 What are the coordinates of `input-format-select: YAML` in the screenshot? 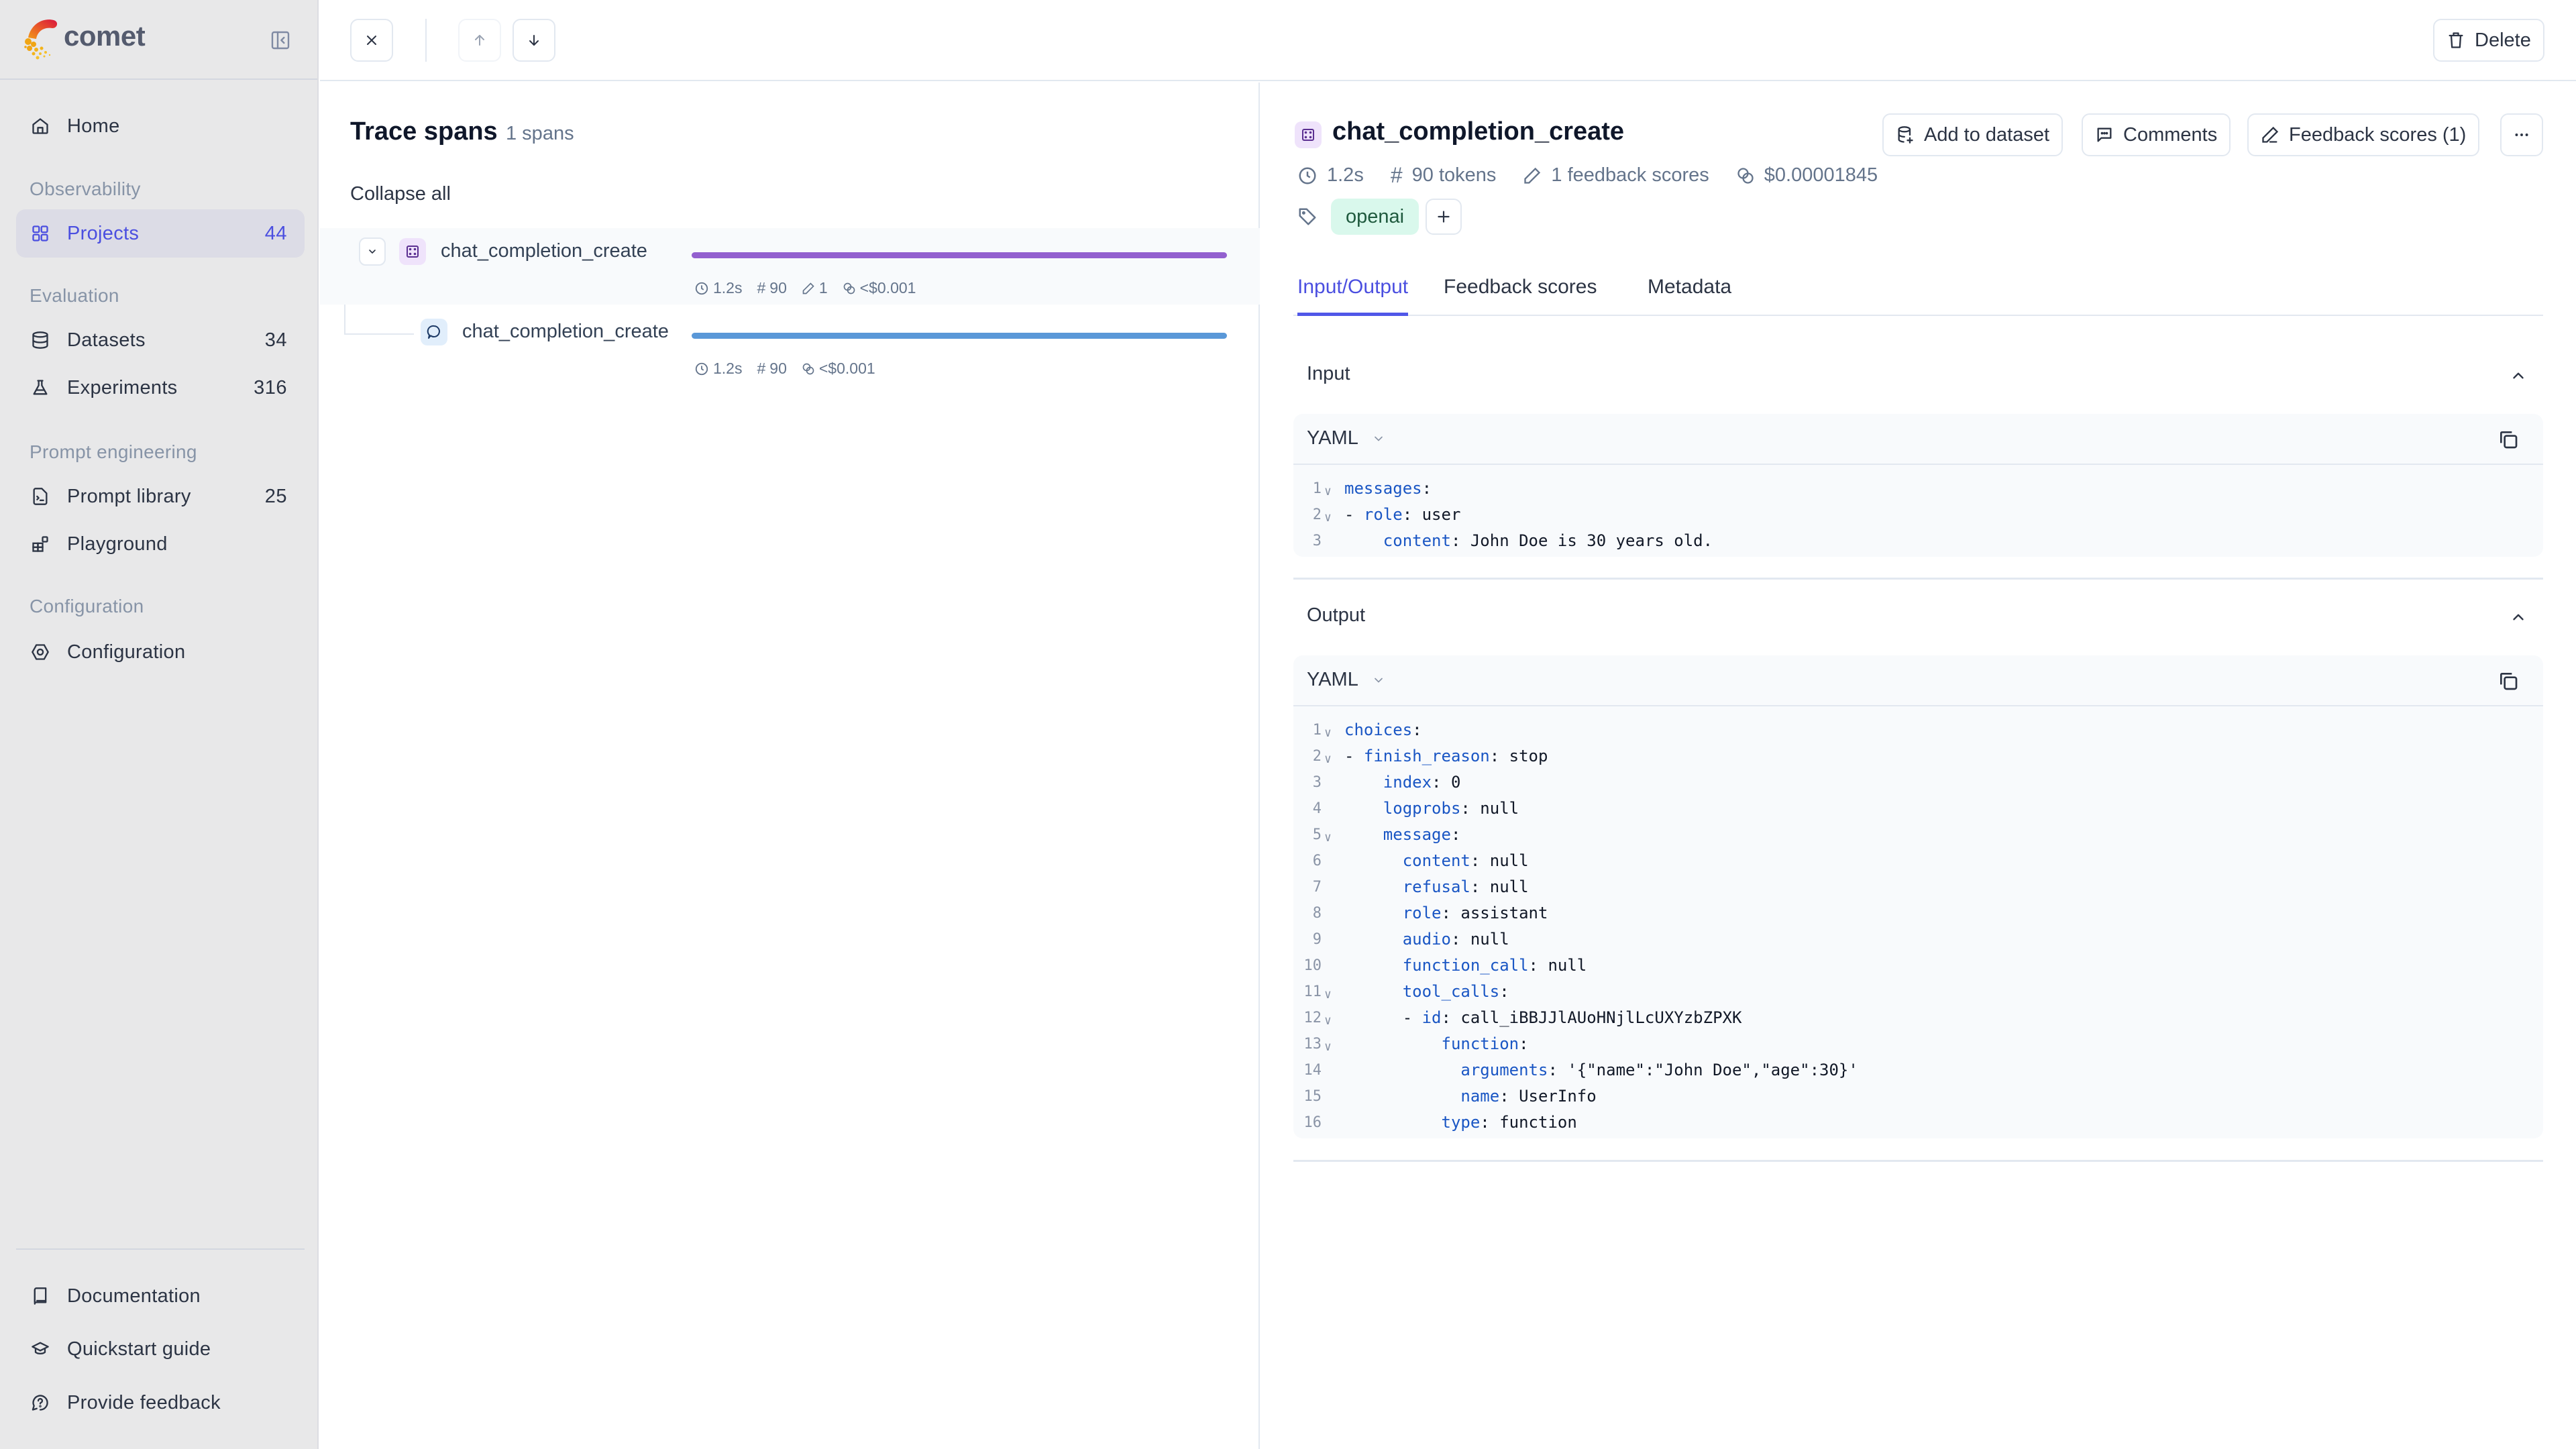 It's located at (1346, 438).